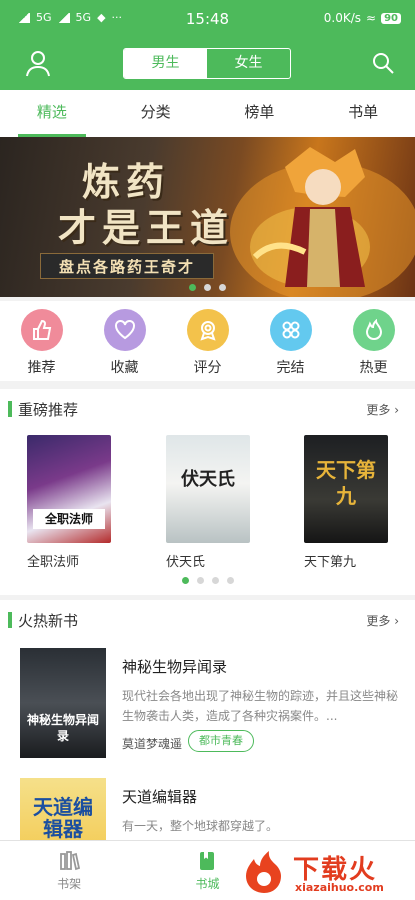  Describe the element at coordinates (69, 884) in the screenshot. I see `nav-label: 书架` at that location.